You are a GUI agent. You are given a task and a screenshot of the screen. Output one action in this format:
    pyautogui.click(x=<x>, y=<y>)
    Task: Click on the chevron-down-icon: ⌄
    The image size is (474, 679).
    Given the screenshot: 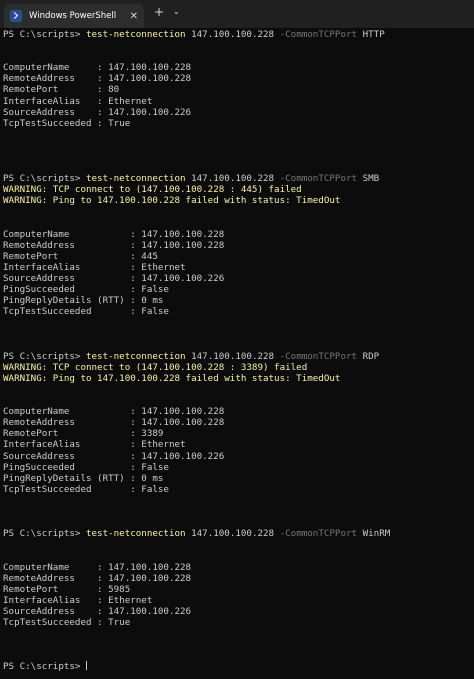 What is the action you would take?
    pyautogui.click(x=176, y=11)
    